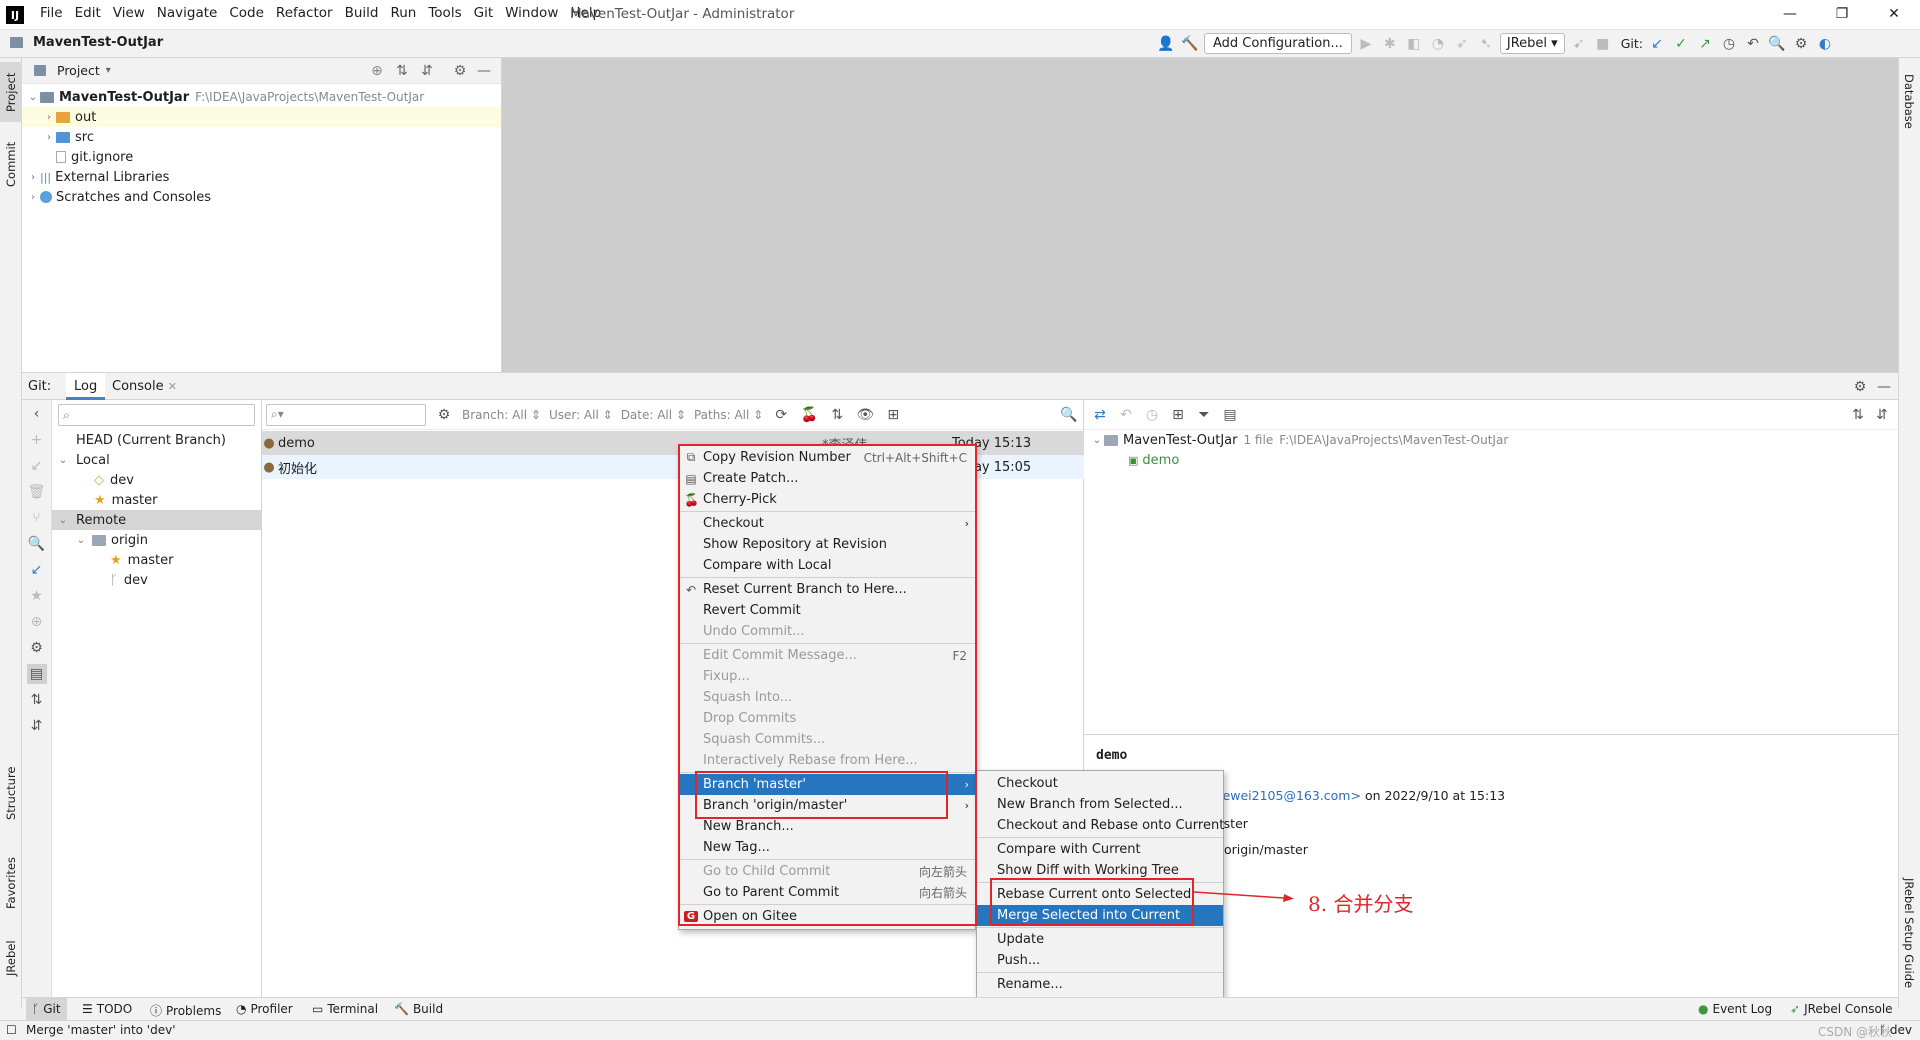  What do you see at coordinates (418, 1009) in the screenshot?
I see `build-bottom-tab: 🔨 Build` at bounding box center [418, 1009].